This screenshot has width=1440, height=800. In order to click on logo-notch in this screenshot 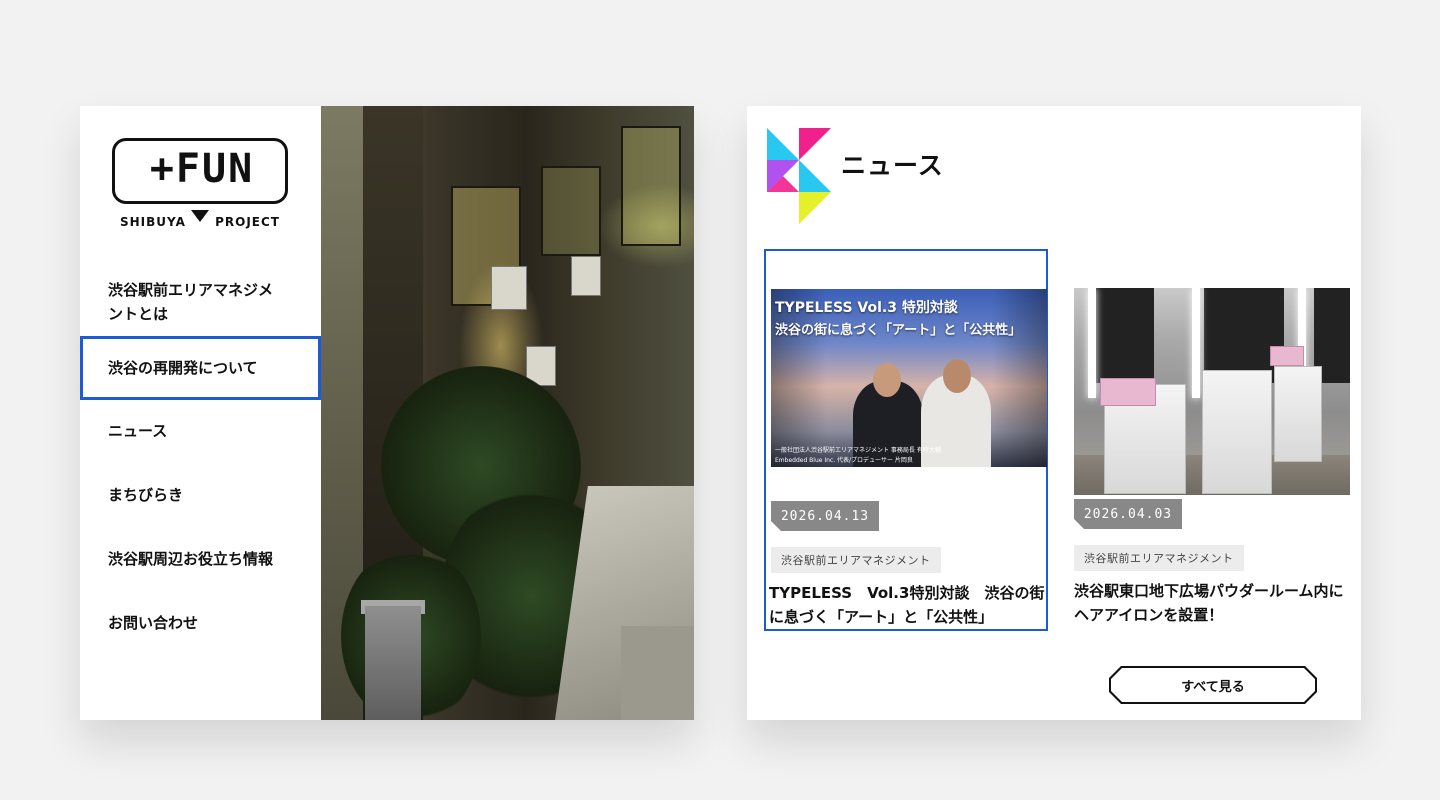, I will do `click(200, 216)`.